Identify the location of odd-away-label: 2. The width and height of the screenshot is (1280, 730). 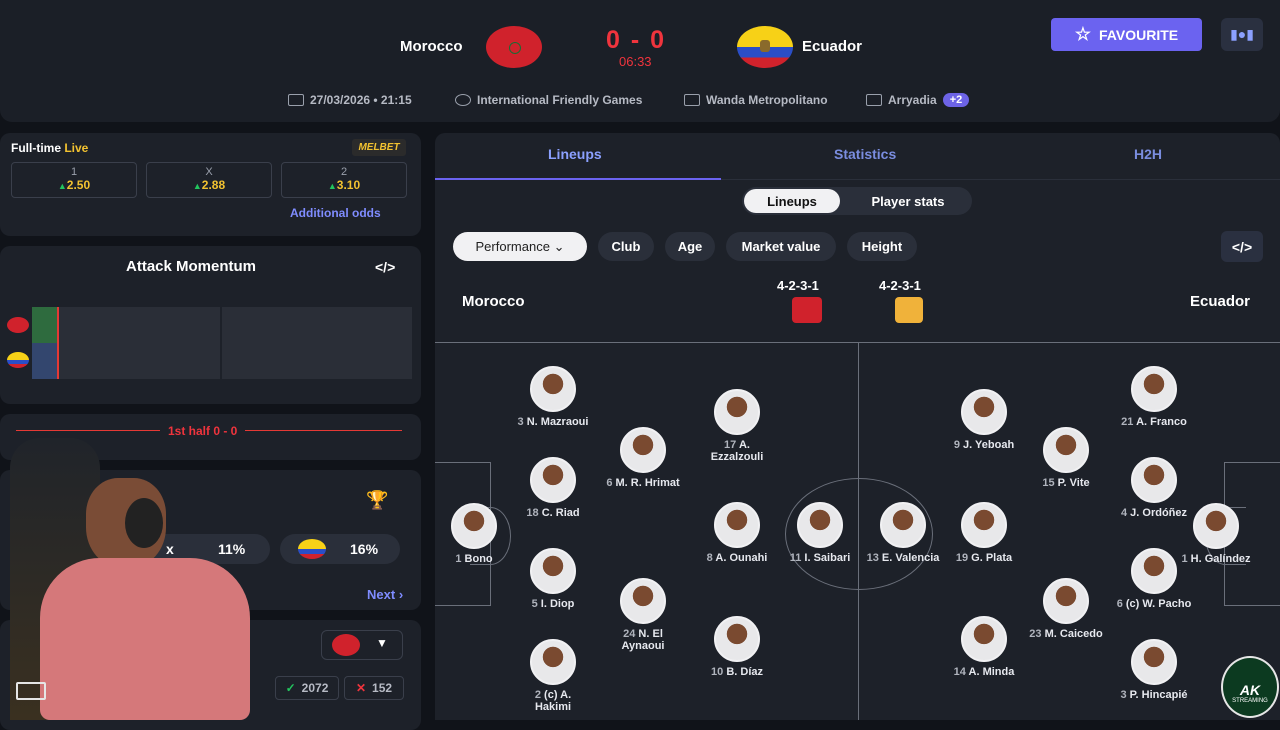
(344, 172).